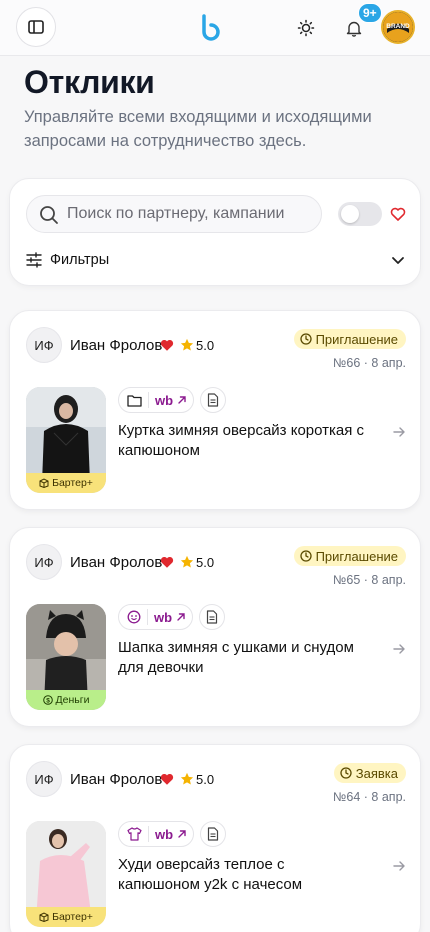  I want to click on page-title: Отклики, so click(89, 82).